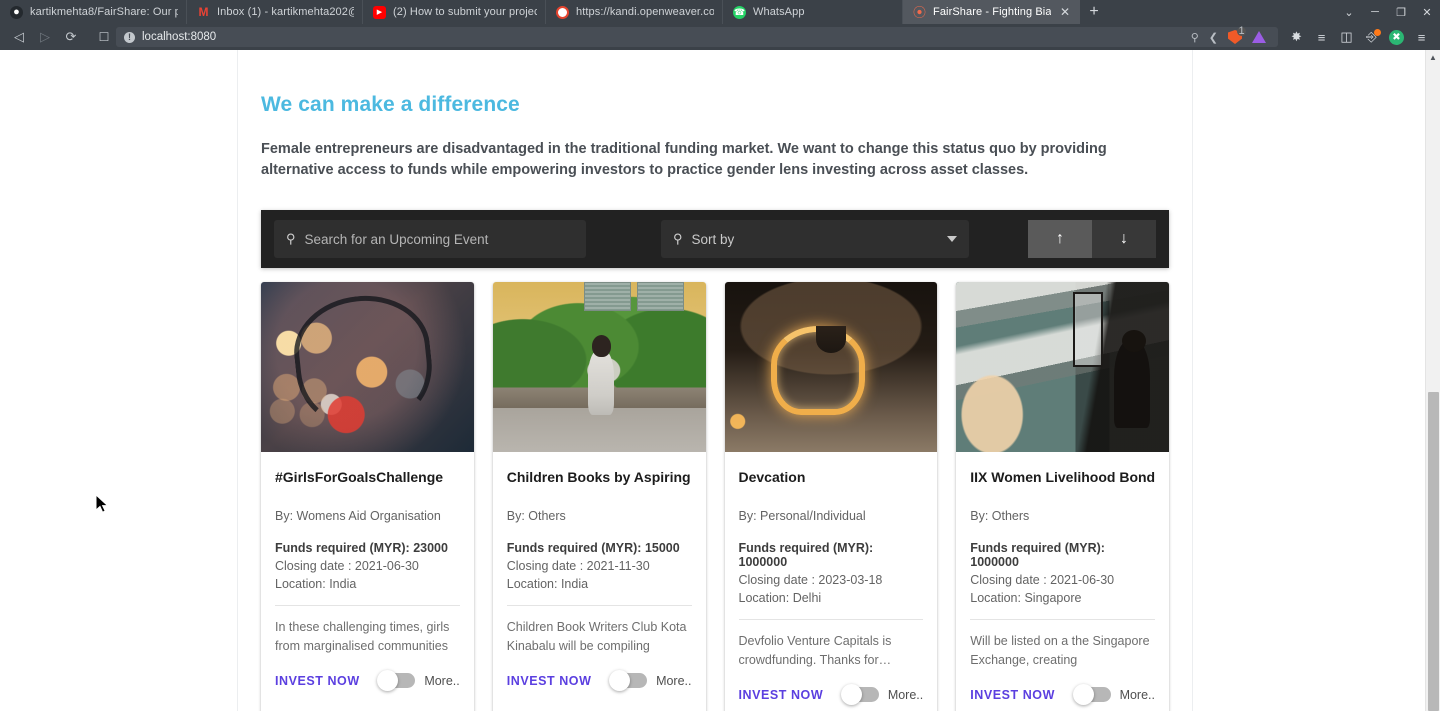 The width and height of the screenshot is (1440, 711). Describe the element at coordinates (1396, 37) in the screenshot. I see `profile-icon: ✖` at that location.